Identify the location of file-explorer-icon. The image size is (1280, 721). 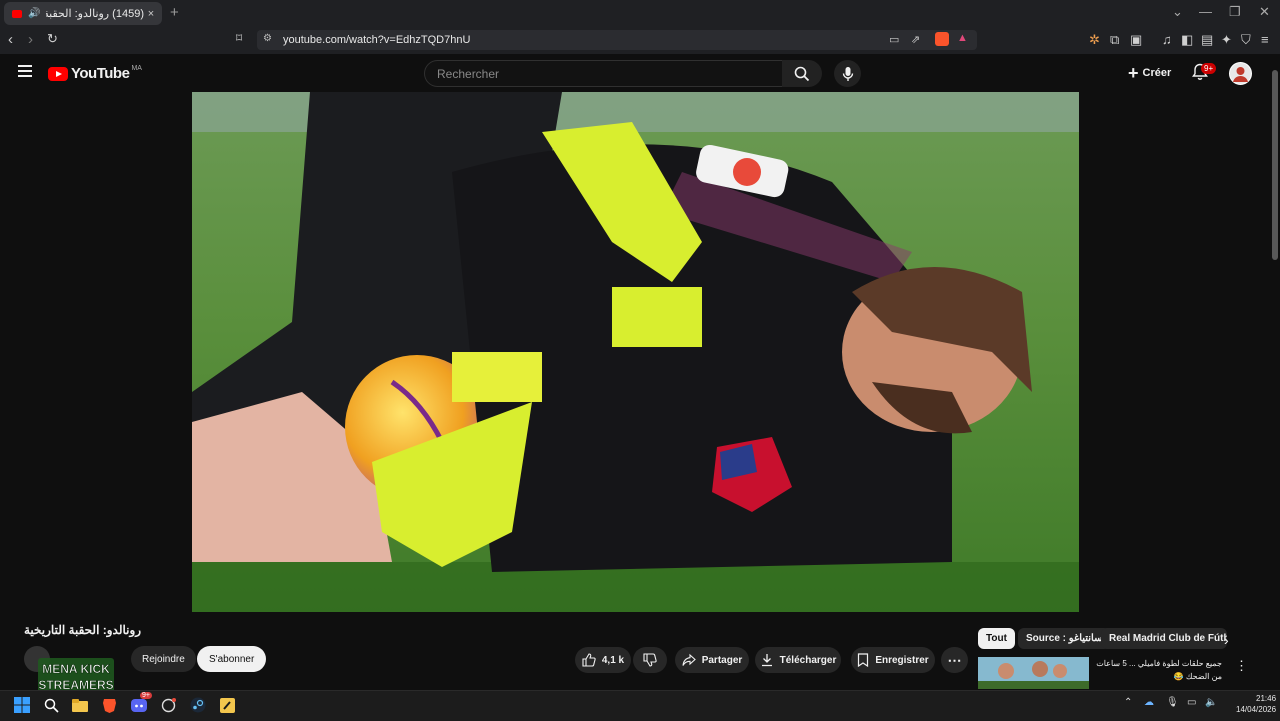
(80, 705).